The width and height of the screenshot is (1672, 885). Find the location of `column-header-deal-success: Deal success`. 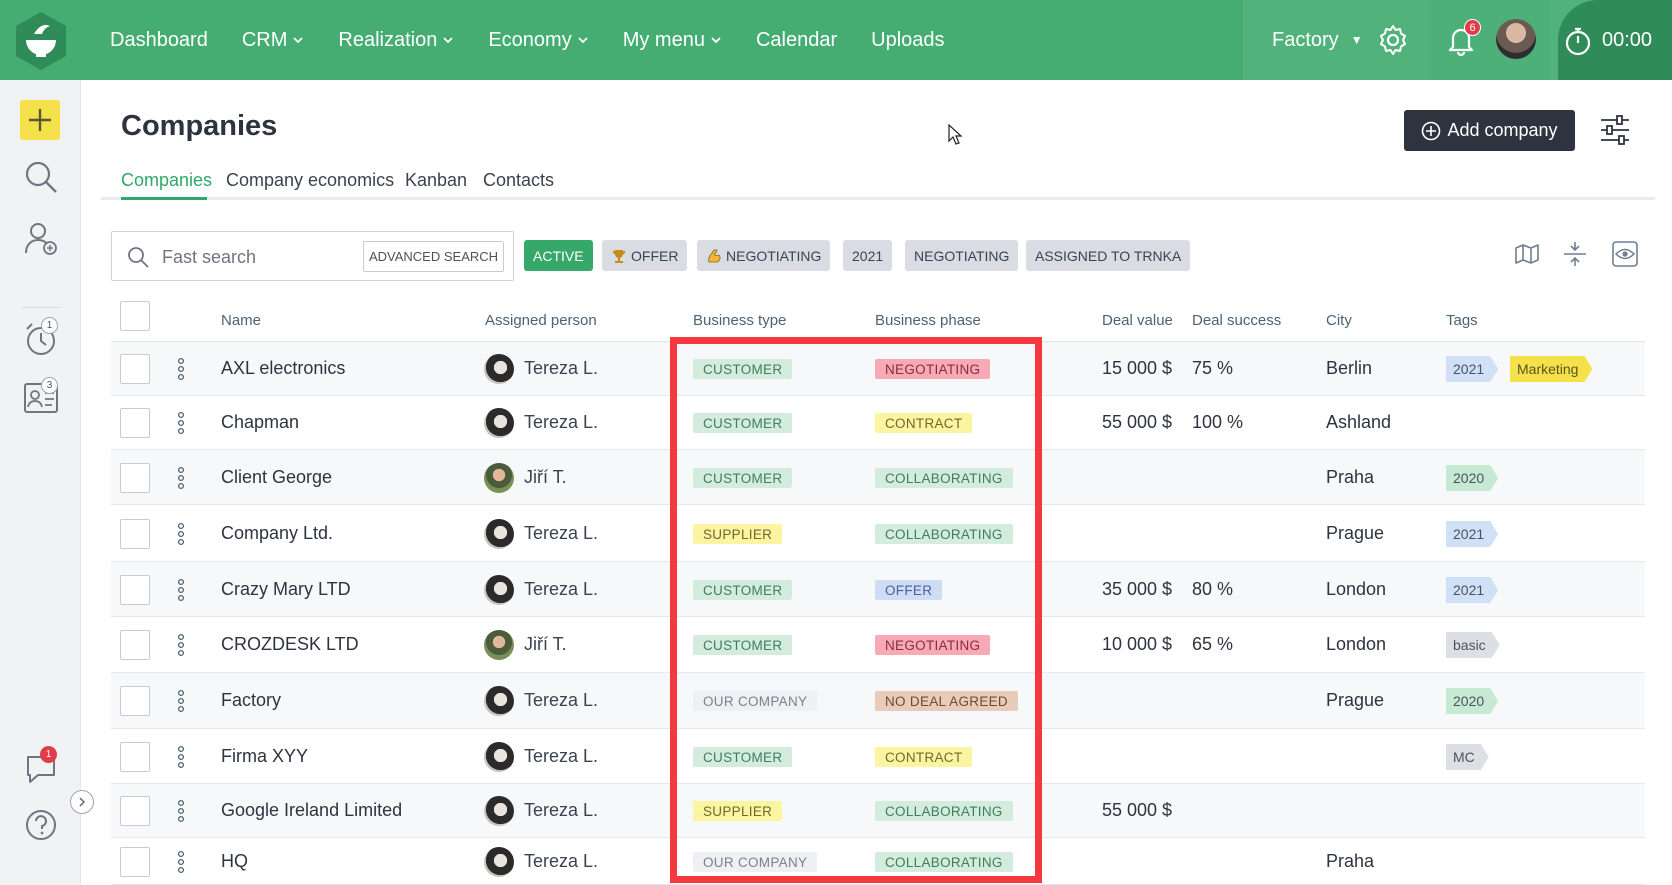

column-header-deal-success: Deal success is located at coordinates (1236, 320).